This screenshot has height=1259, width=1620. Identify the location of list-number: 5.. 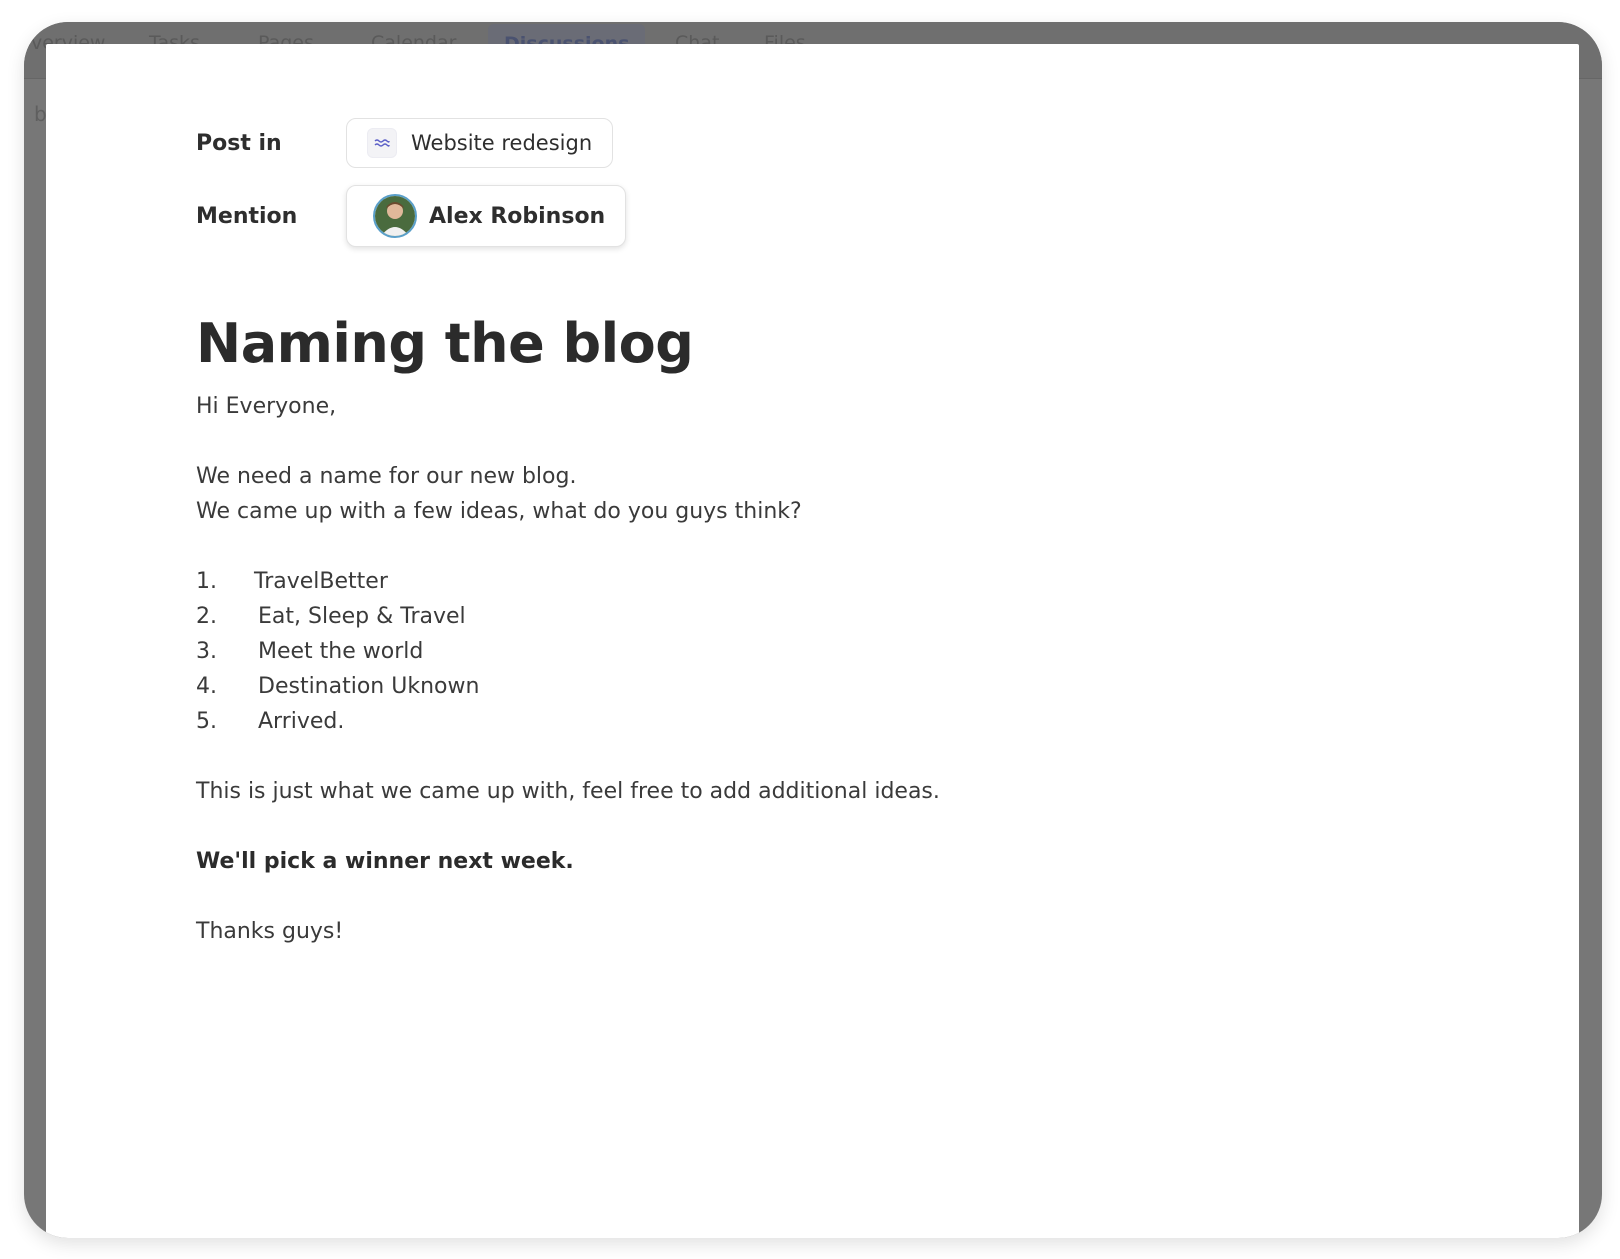
(206, 721).